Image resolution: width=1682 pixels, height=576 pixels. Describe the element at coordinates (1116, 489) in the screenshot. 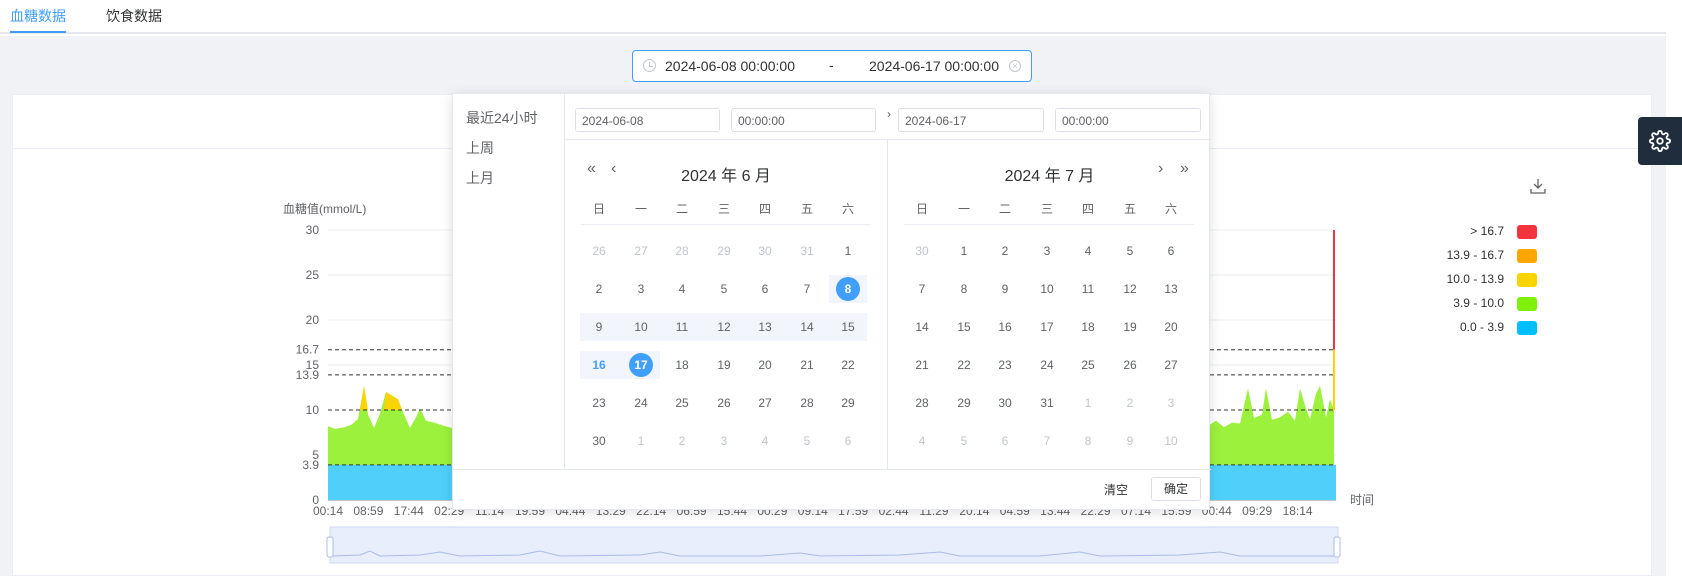

I see `clear-button: 清空` at that location.